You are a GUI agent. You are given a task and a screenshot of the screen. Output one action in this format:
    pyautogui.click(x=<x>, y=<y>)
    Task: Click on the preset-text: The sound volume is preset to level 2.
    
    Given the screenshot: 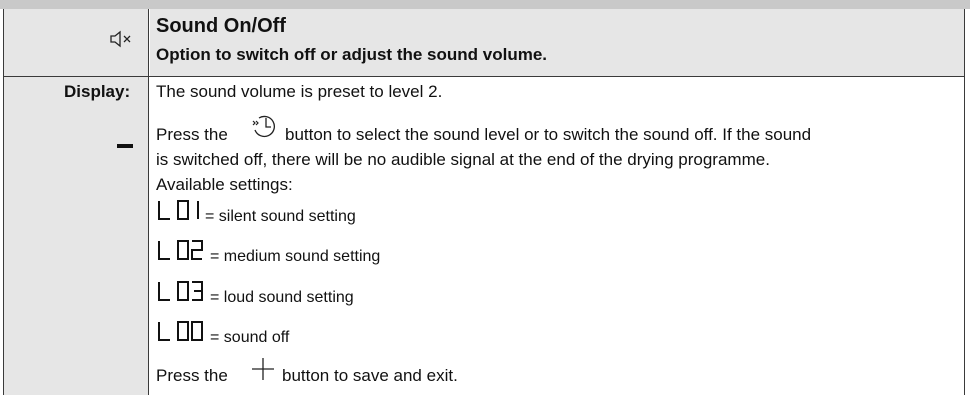 What is the action you would take?
    pyautogui.click(x=299, y=91)
    